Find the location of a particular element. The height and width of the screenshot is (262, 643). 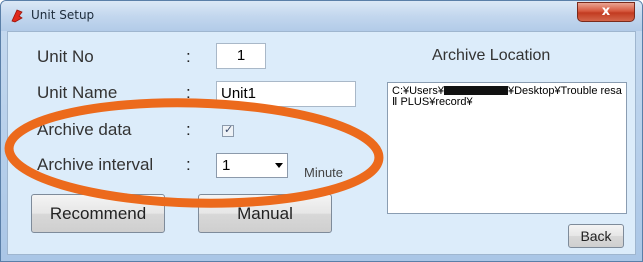

close-icon: x is located at coordinates (606, 11).